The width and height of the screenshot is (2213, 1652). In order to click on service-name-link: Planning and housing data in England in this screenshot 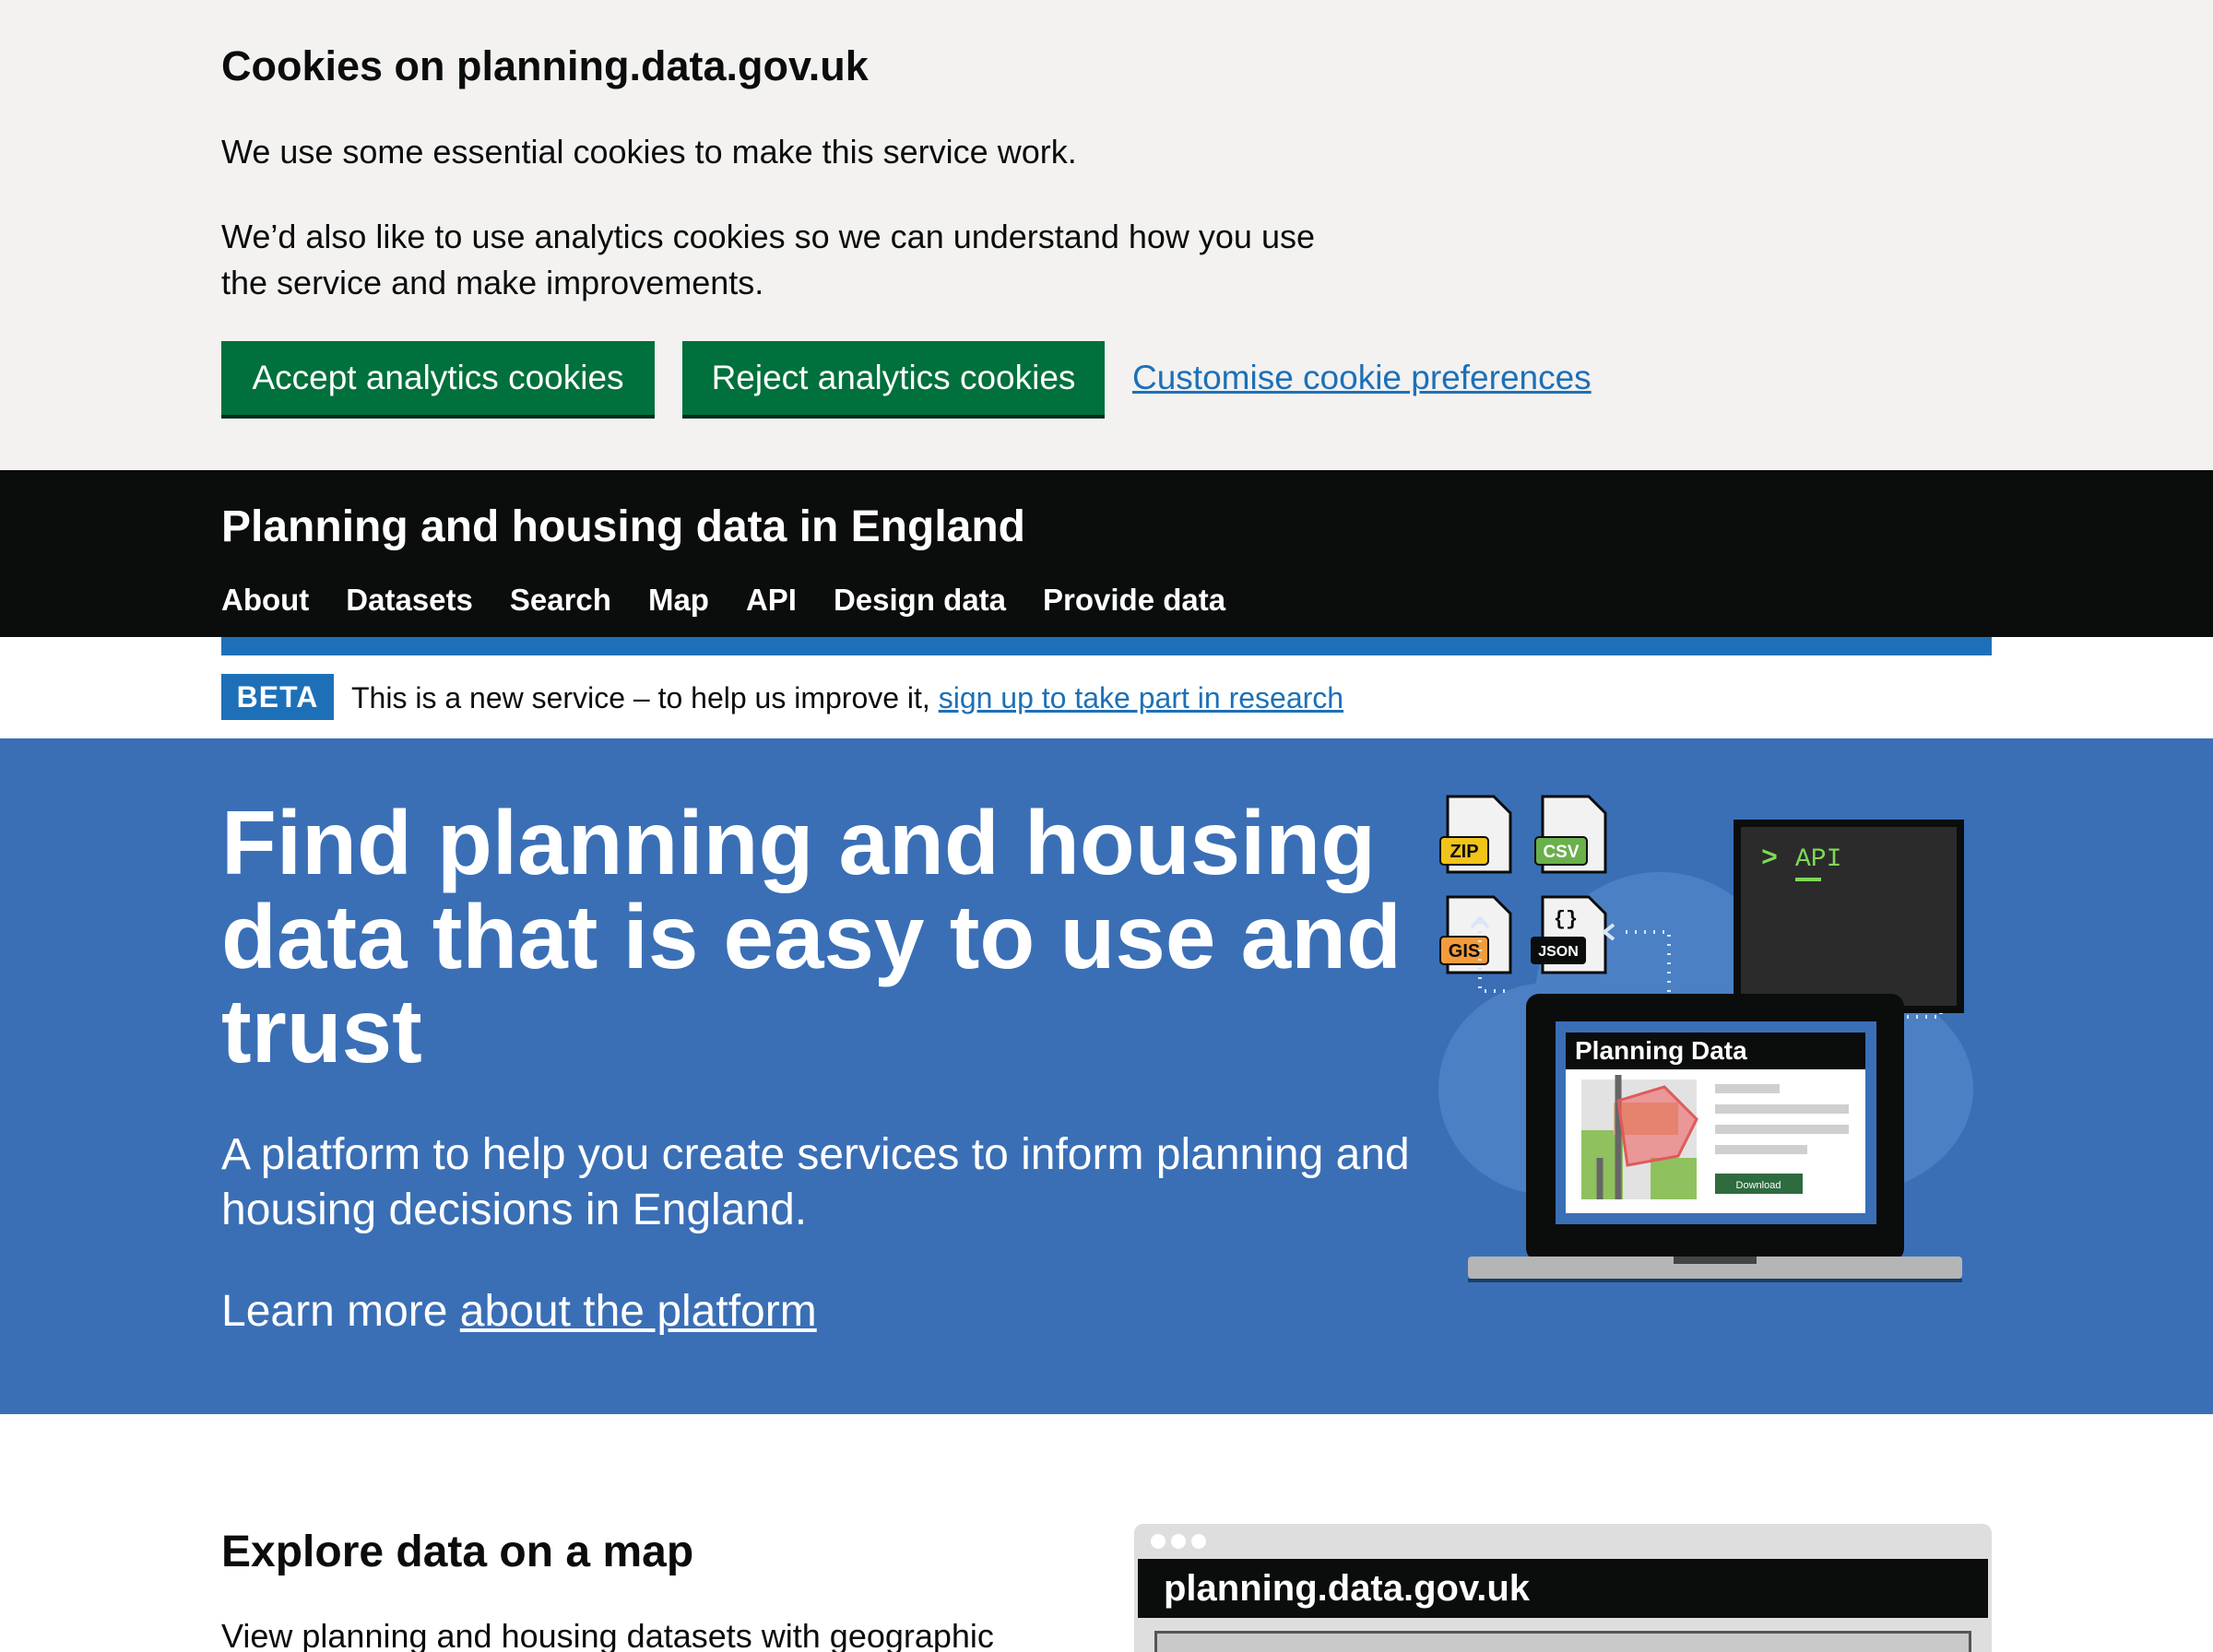, I will do `click(623, 527)`.